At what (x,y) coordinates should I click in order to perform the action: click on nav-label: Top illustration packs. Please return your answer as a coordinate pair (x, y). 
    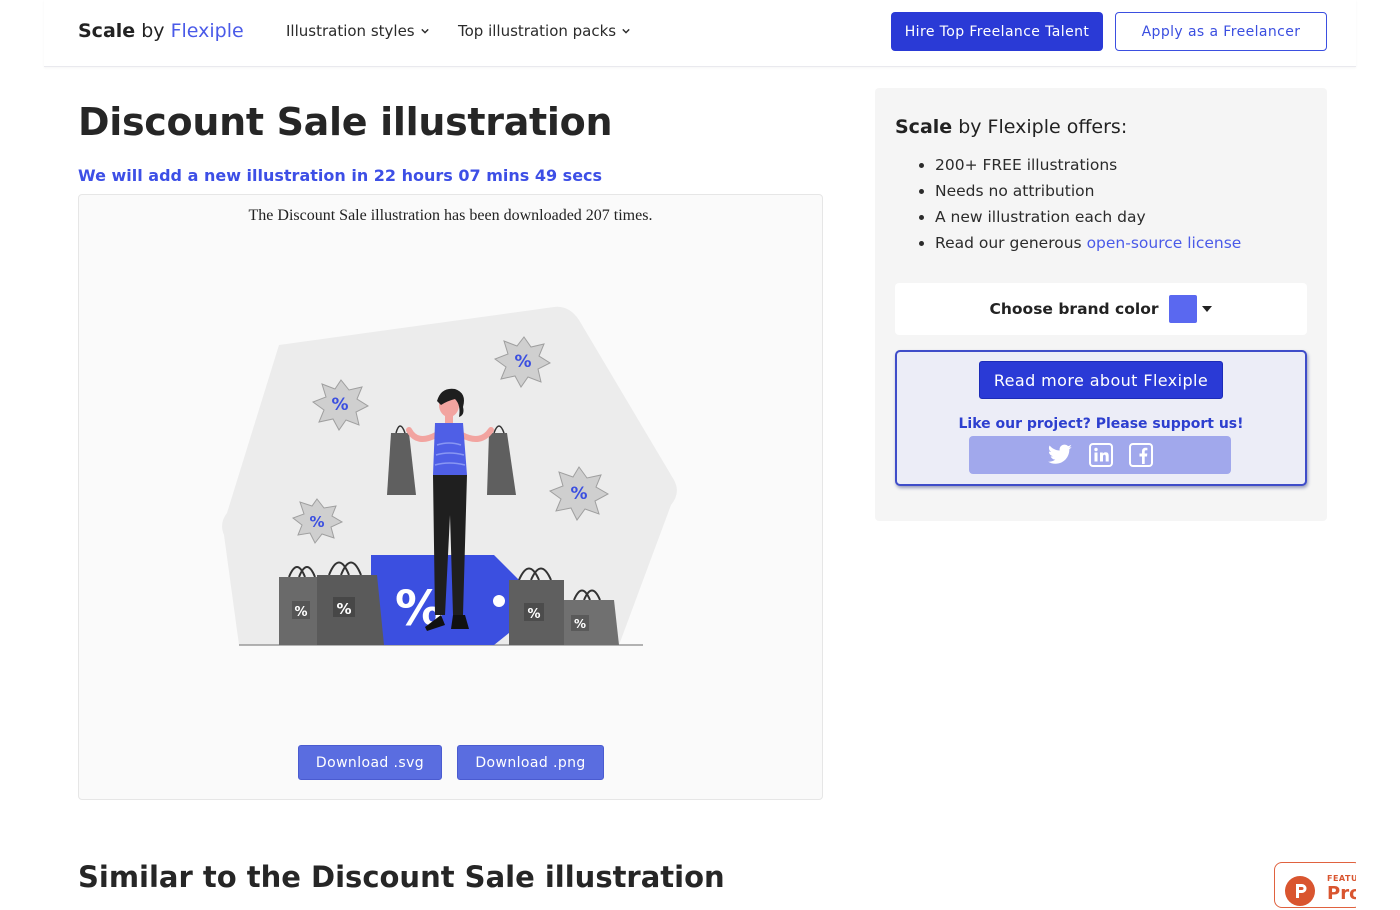
    Looking at the image, I should click on (537, 31).